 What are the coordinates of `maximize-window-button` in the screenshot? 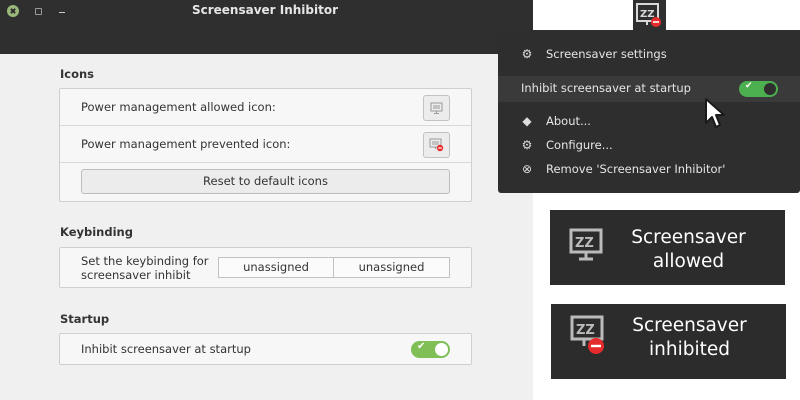 It's located at (38, 11).